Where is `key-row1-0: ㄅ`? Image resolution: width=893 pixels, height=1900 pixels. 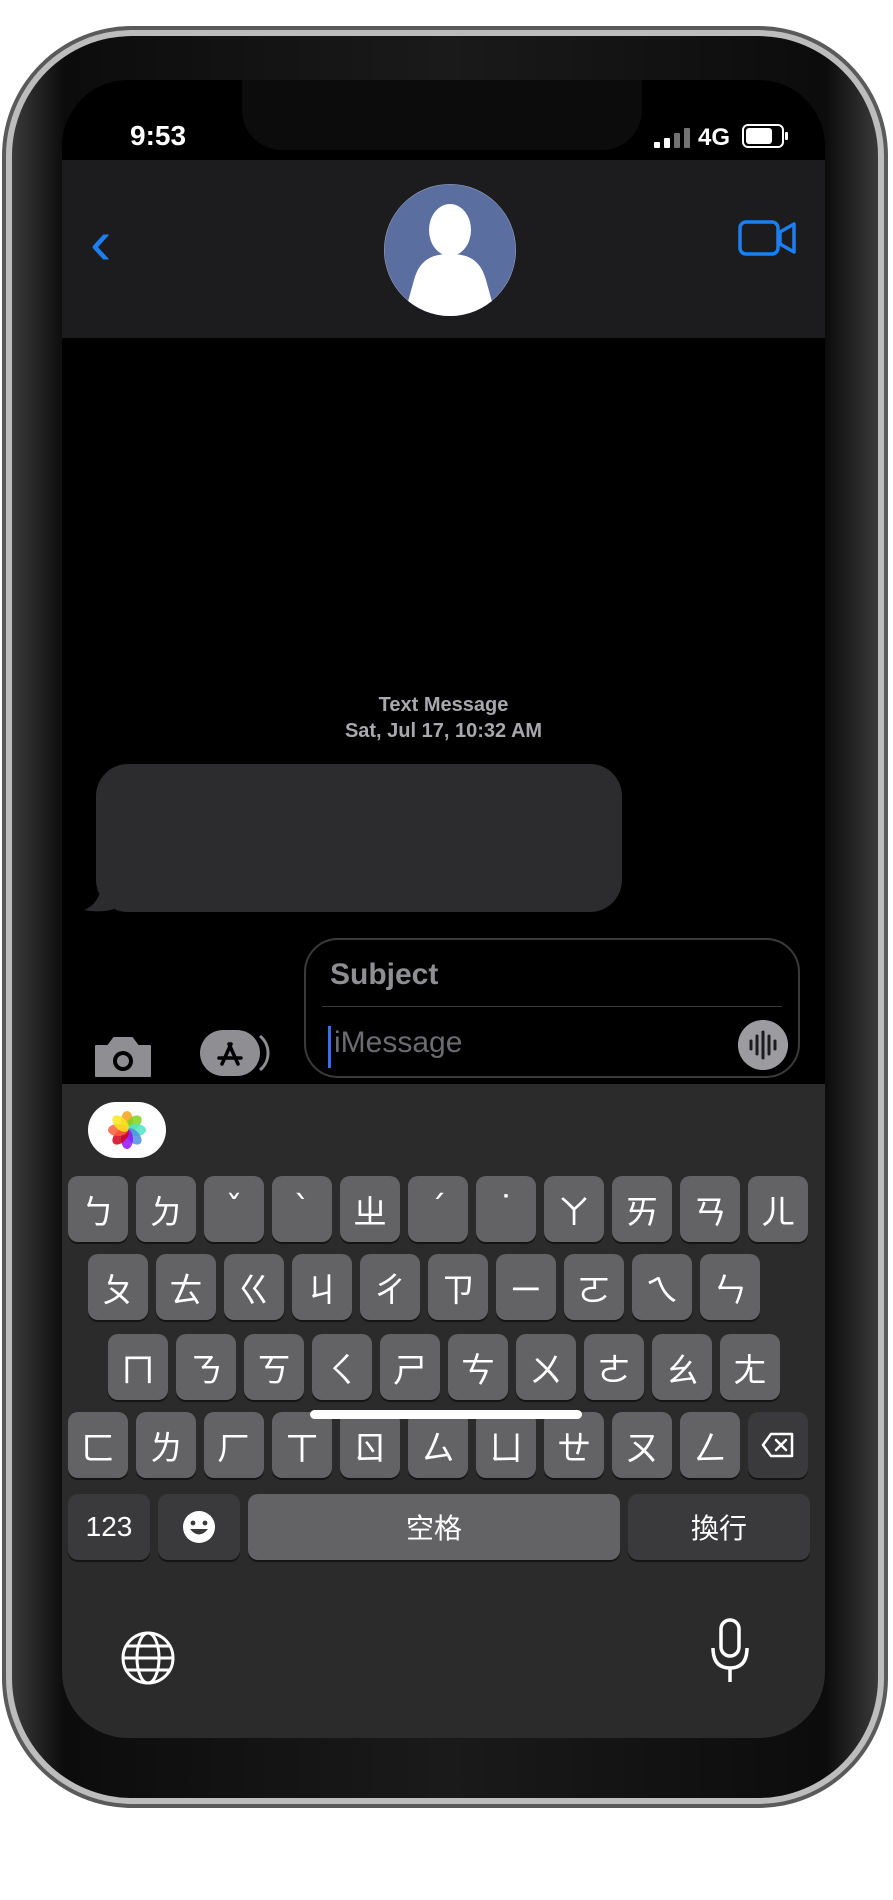
key-row1-0: ㄅ is located at coordinates (98, 1209).